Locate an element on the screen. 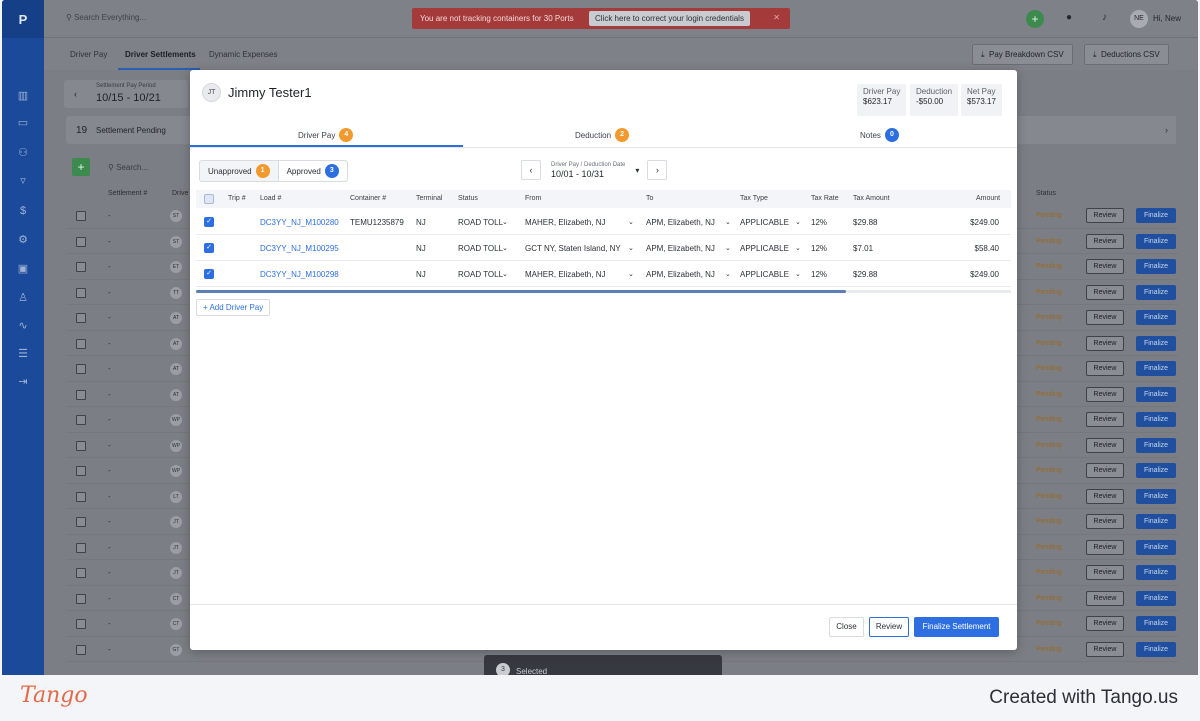 The height and width of the screenshot is (721, 1200). activity-icon: ∿ is located at coordinates (23, 326).